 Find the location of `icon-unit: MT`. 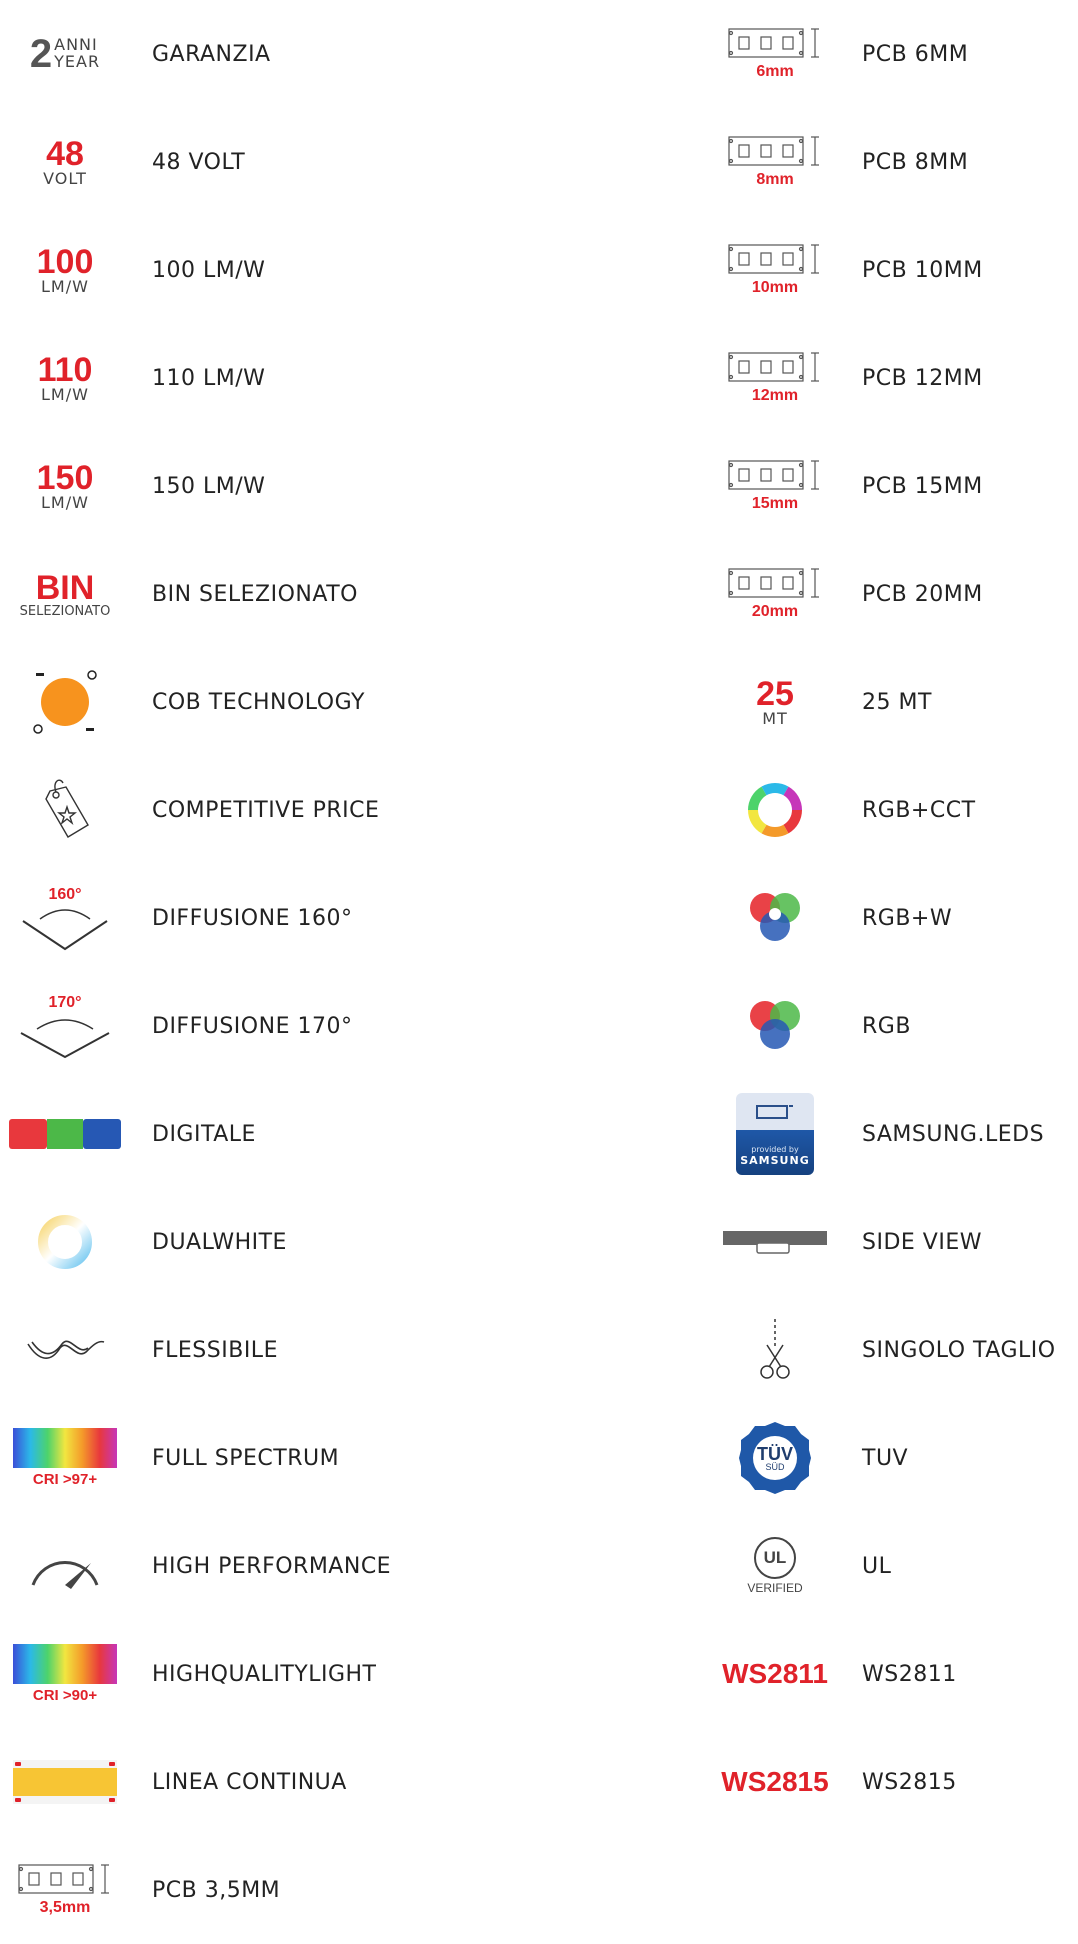

icon-unit: MT is located at coordinates (775, 718).